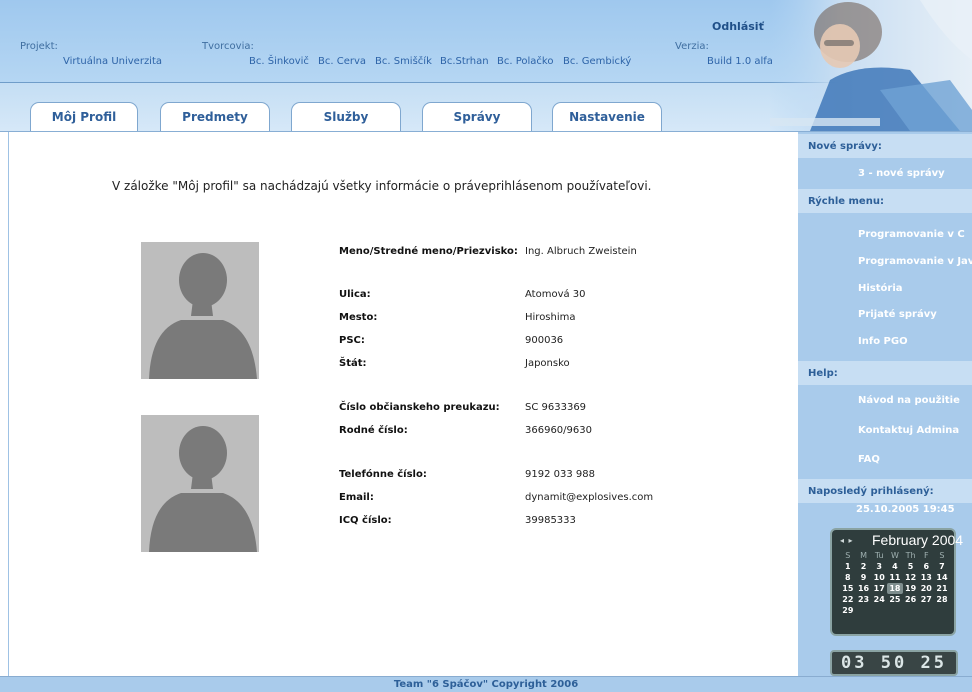 The height and width of the screenshot is (692, 972). Describe the element at coordinates (547, 363) in the screenshot. I see `field-value-country: Japonsko` at that location.